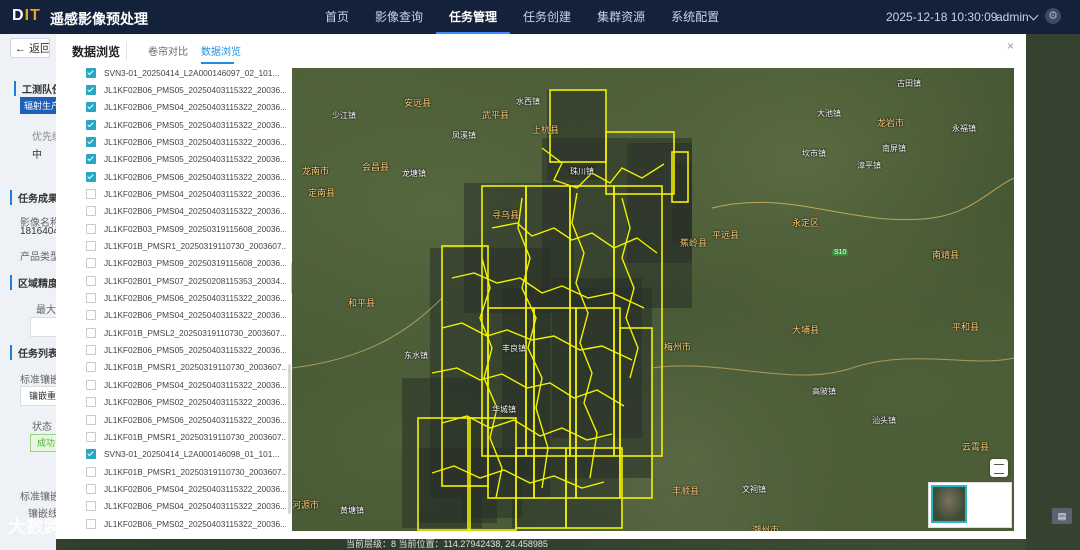  What do you see at coordinates (1010, 46) in the screenshot?
I see `close-icon: ×` at bounding box center [1010, 46].